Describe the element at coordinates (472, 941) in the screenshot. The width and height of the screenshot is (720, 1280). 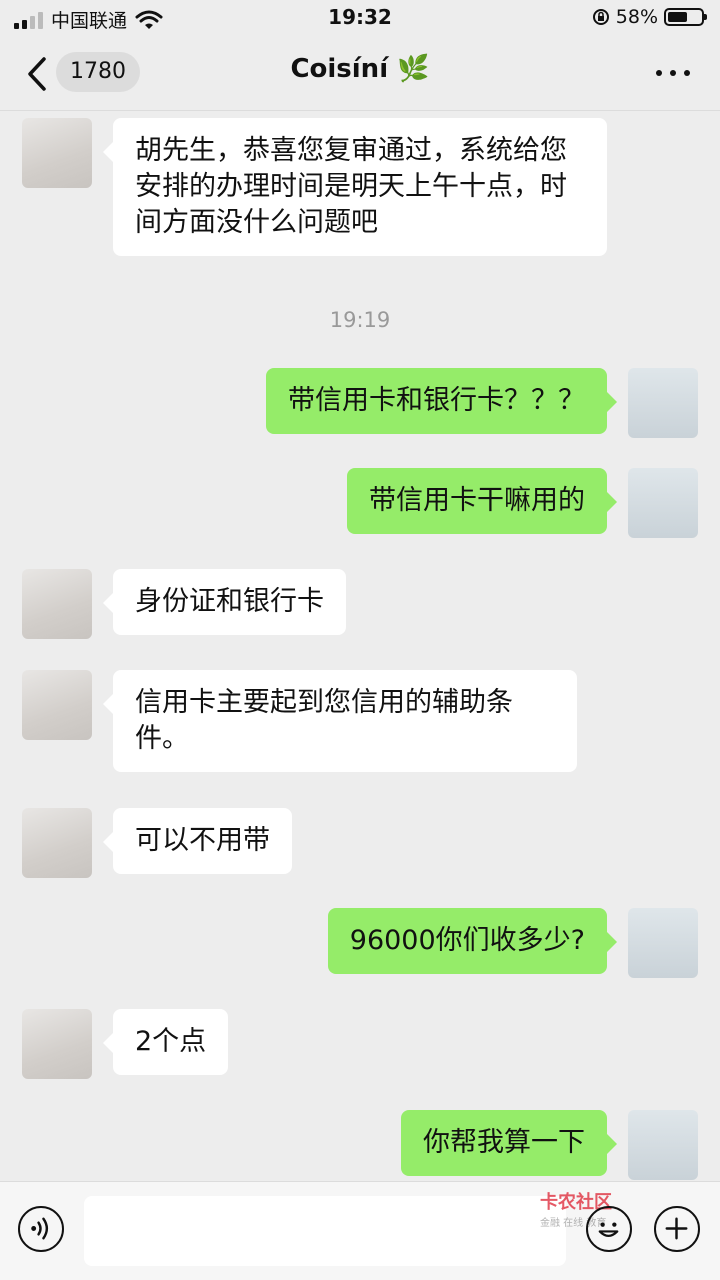
I see `message-bubble: 96000你们收多少?` at that location.